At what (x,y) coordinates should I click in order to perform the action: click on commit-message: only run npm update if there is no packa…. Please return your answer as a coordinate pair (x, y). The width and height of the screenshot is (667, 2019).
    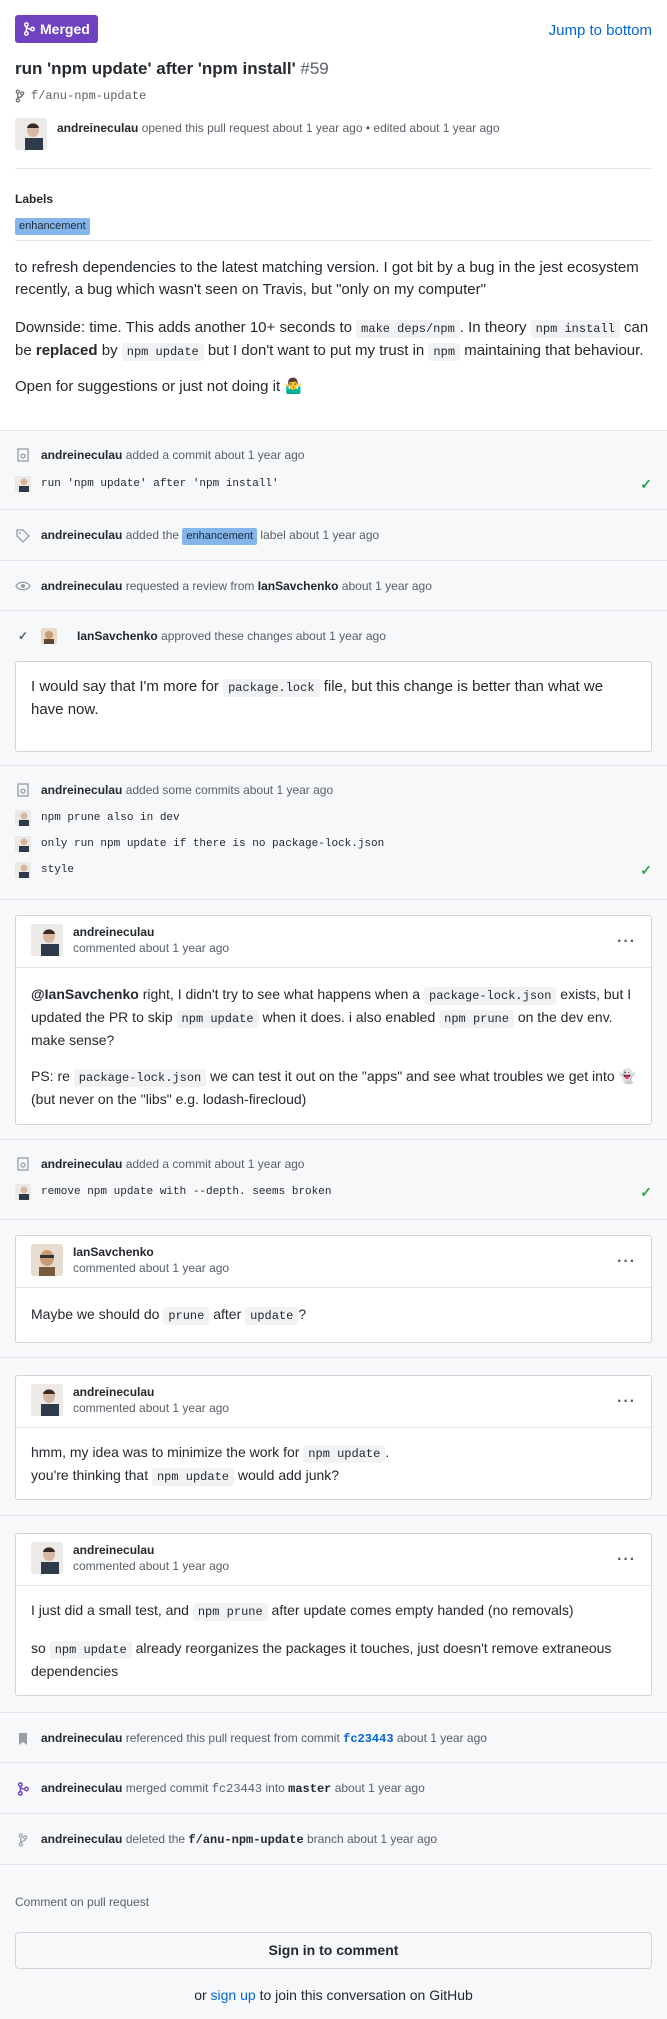
    Looking at the image, I should click on (212, 844).